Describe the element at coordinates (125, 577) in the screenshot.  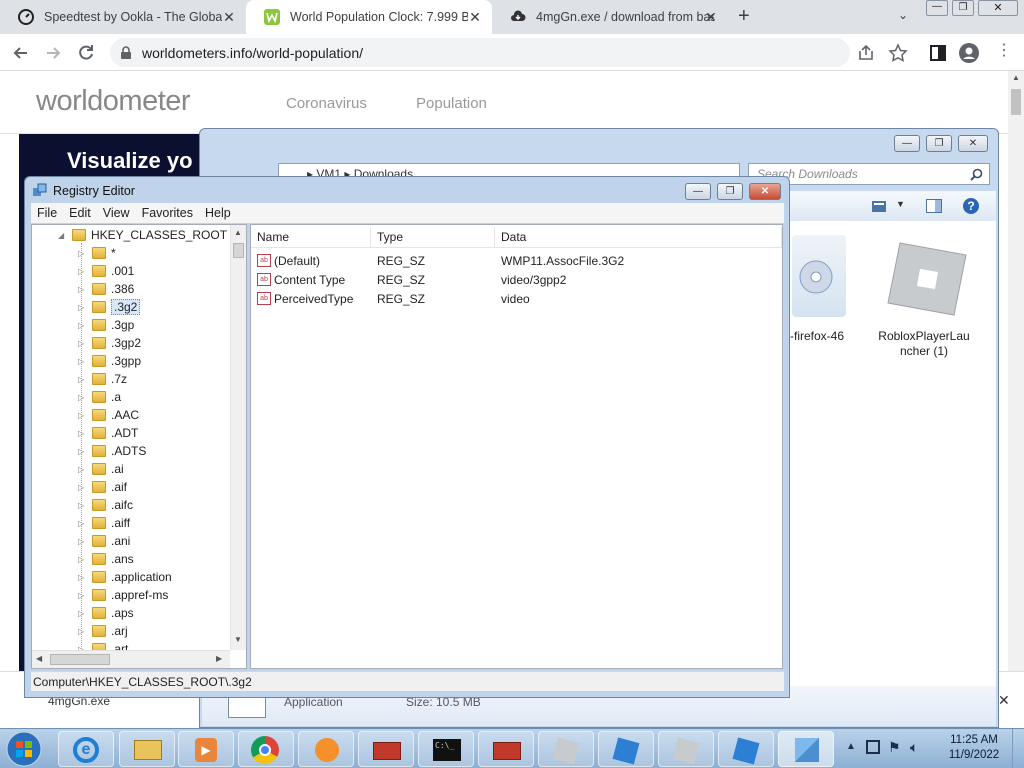
I see `tree-item: ▷ .application` at that location.